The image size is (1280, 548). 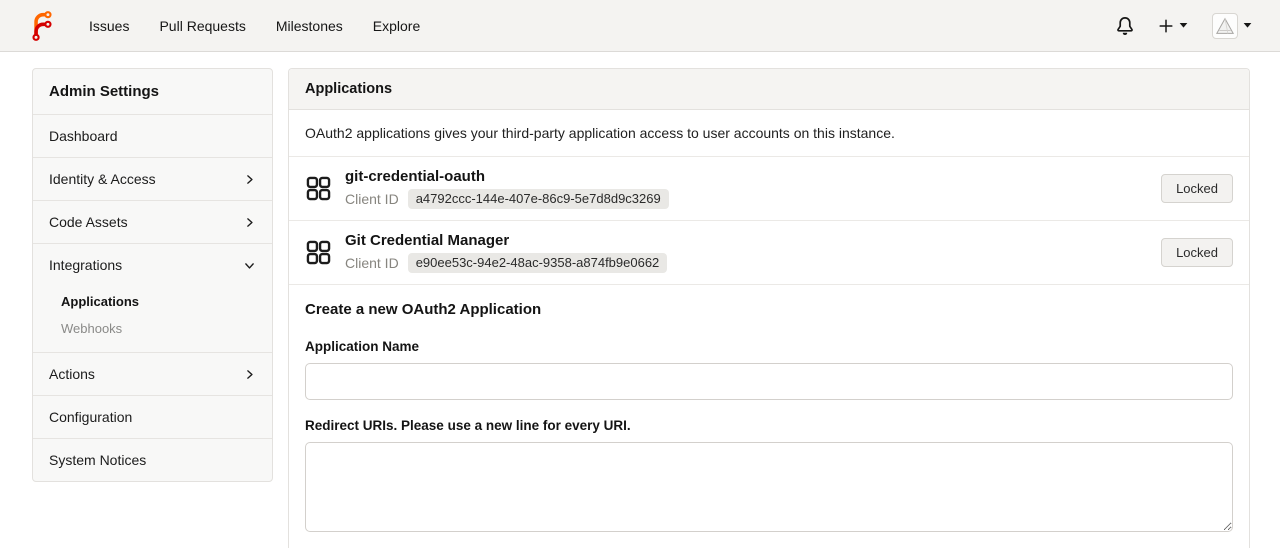 I want to click on create-new-dropdown, so click(x=1173, y=26).